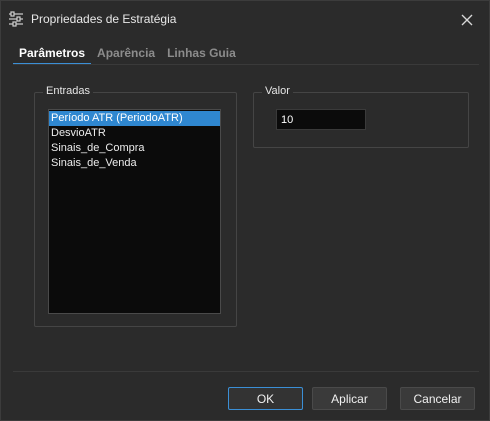 The height and width of the screenshot is (421, 490). Describe the element at coordinates (134, 133) in the screenshot. I see `list-item: DesvioATR` at that location.